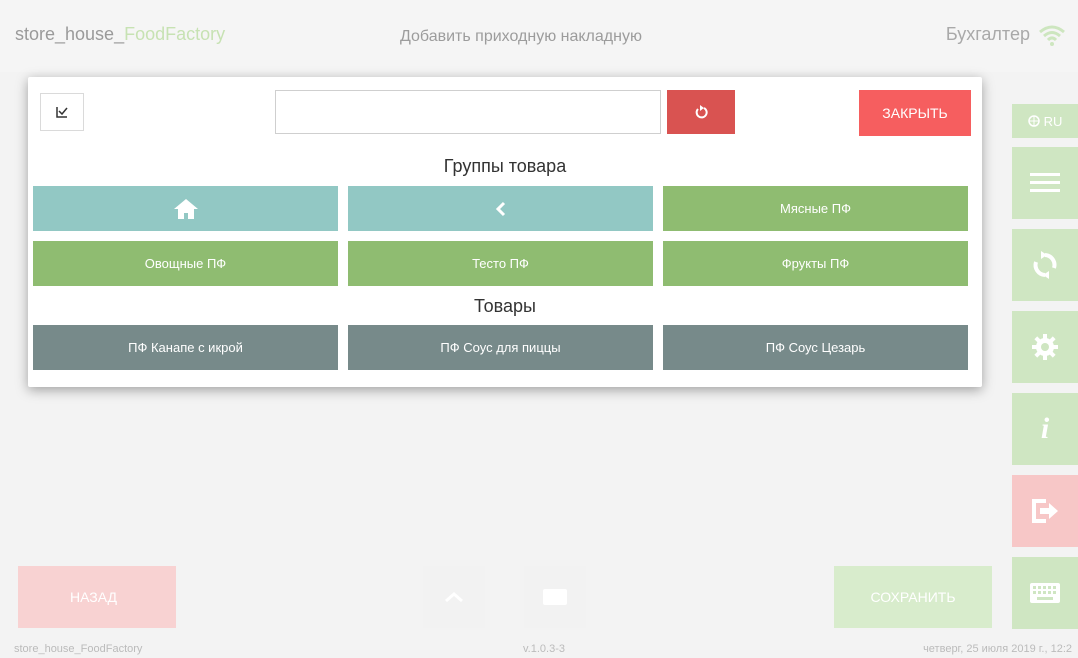 The width and height of the screenshot is (1078, 658). I want to click on settings-icon, so click(1045, 347).